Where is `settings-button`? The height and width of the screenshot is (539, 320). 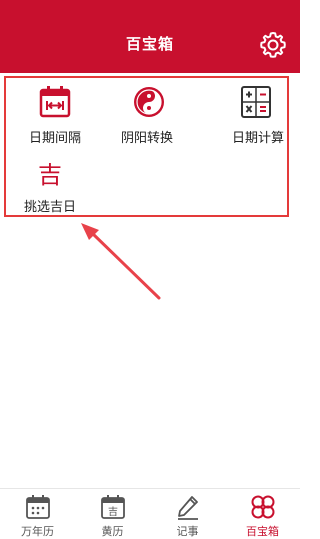
settings-button is located at coordinates (273, 45).